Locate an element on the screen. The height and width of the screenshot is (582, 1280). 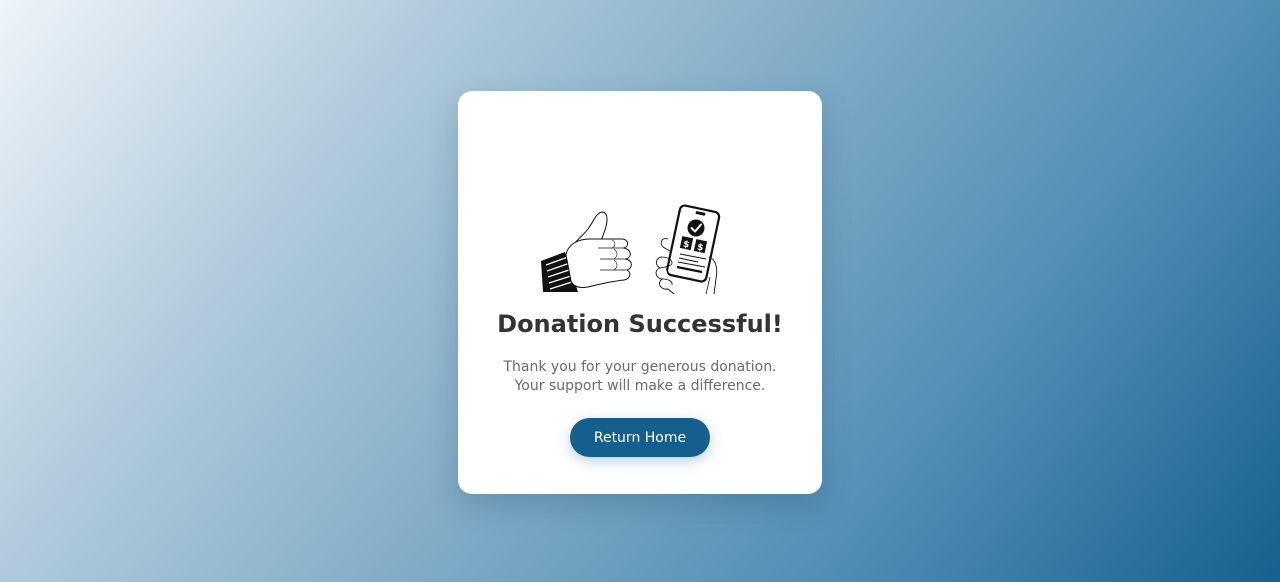
thumbs-up-hand-icon is located at coordinates (586, 251).